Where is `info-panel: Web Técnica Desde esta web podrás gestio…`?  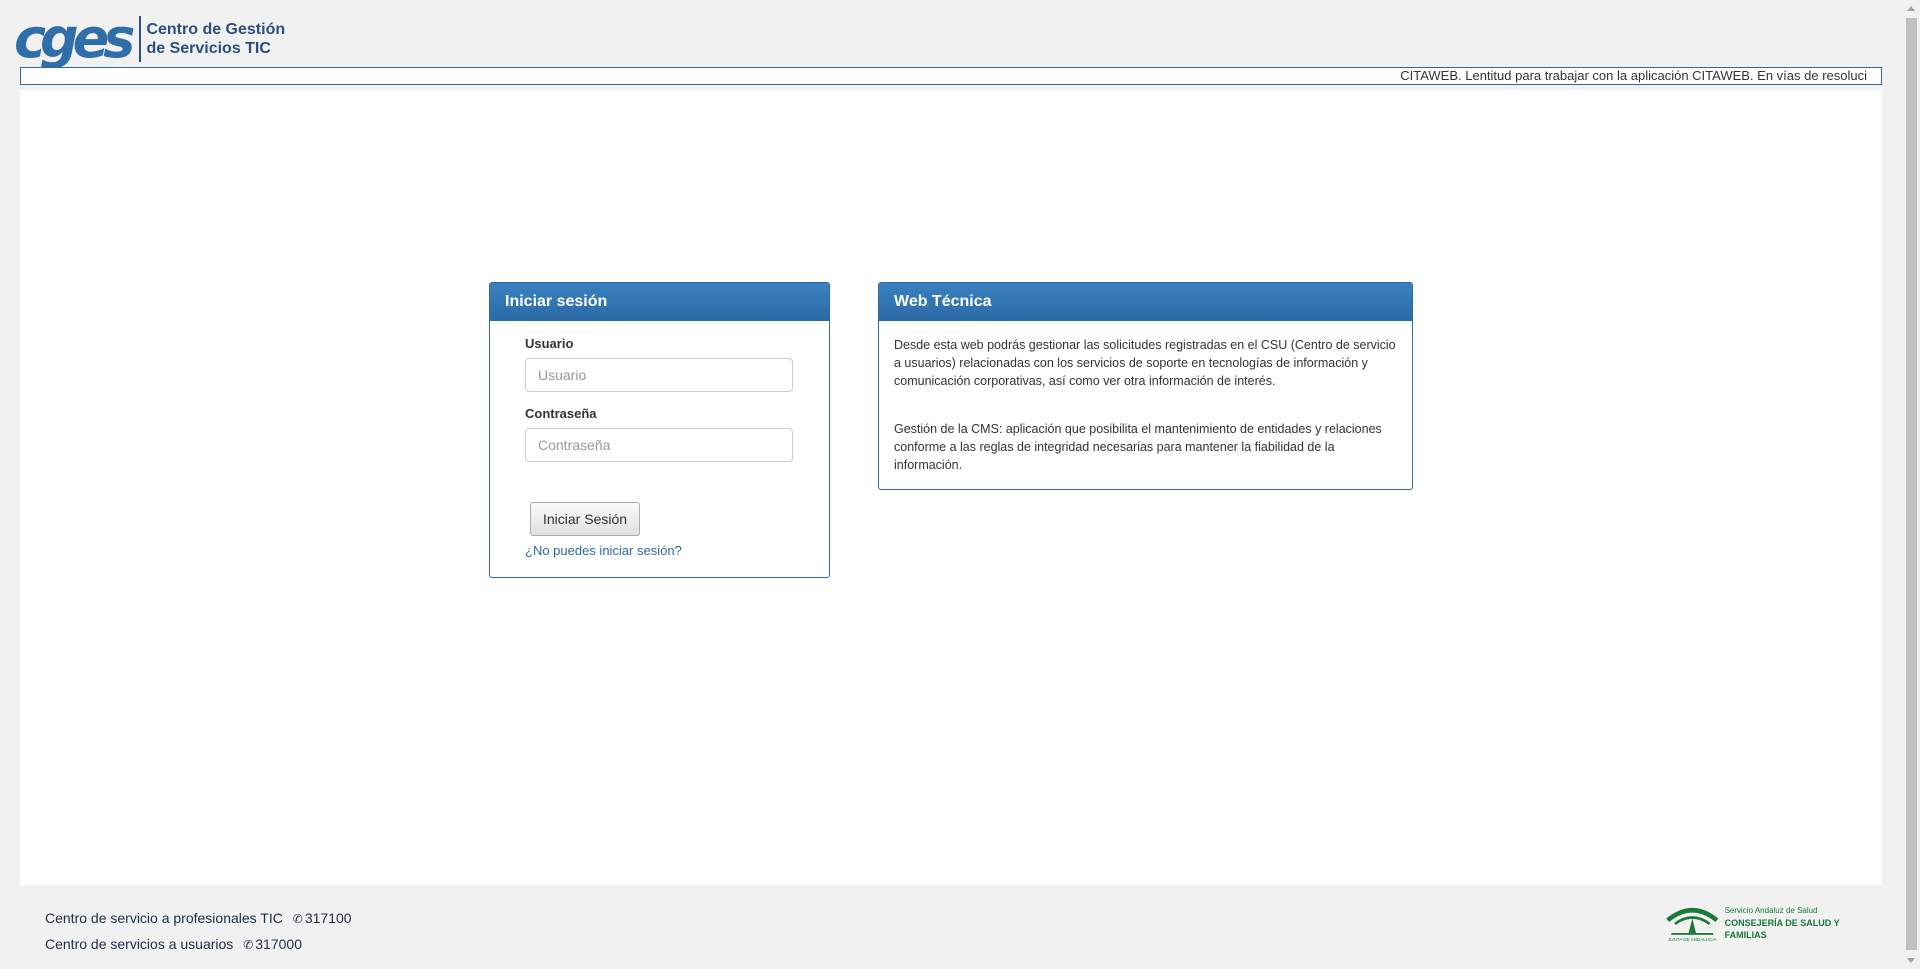
info-panel: Web Técnica Desde esta web podrás gestio… is located at coordinates (1145, 386).